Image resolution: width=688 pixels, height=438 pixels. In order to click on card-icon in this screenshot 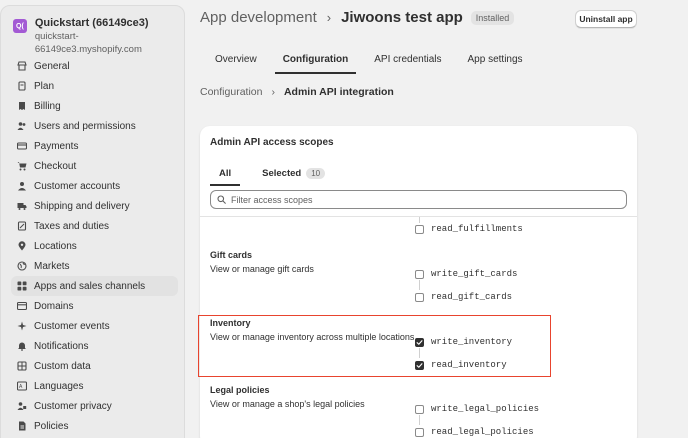, I will do `click(22, 146)`.